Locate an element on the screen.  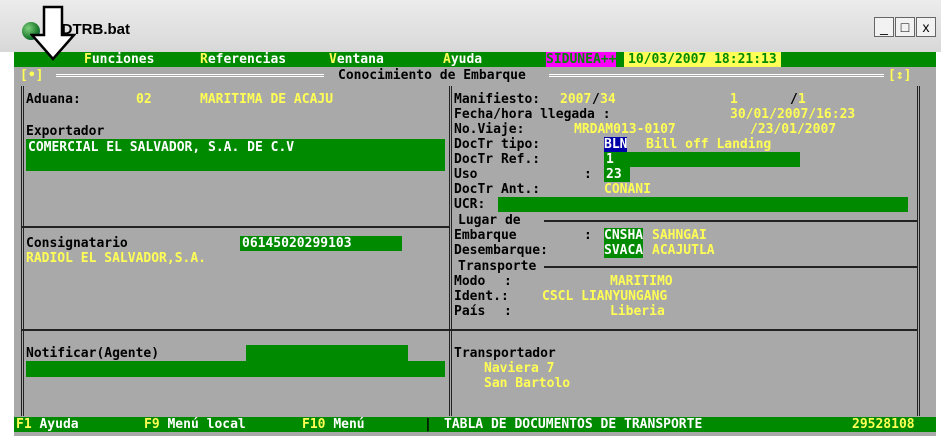
header-rule-right is located at coordinates (716, 75).